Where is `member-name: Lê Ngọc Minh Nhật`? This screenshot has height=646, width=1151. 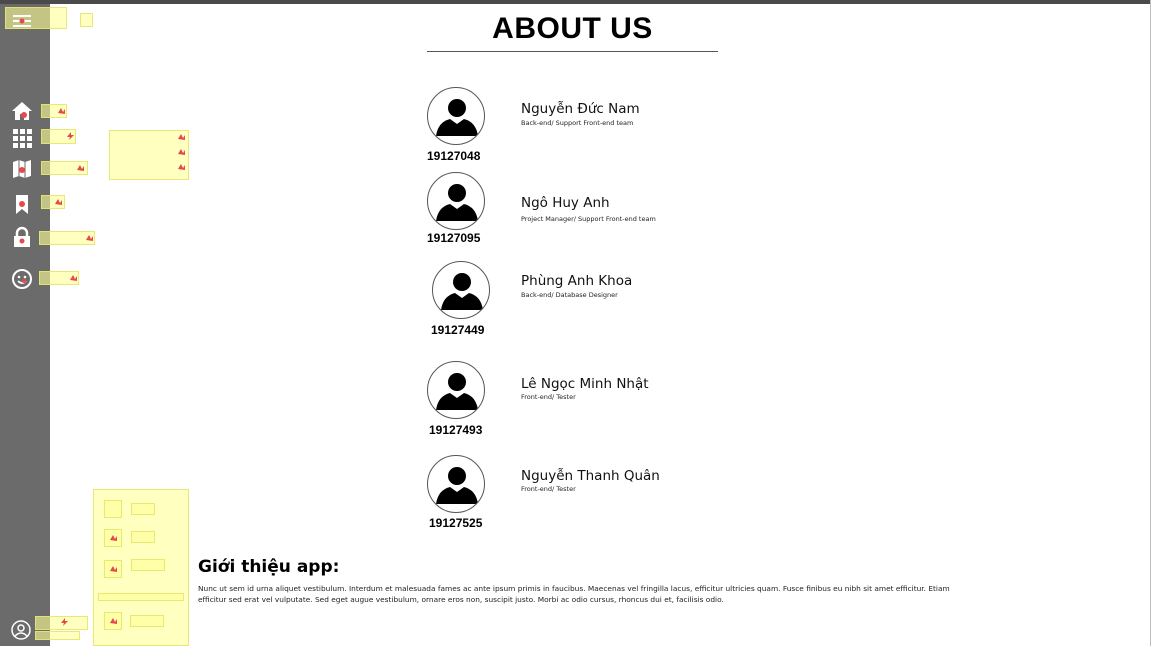 member-name: Lê Ngọc Minh Nhật is located at coordinates (585, 384).